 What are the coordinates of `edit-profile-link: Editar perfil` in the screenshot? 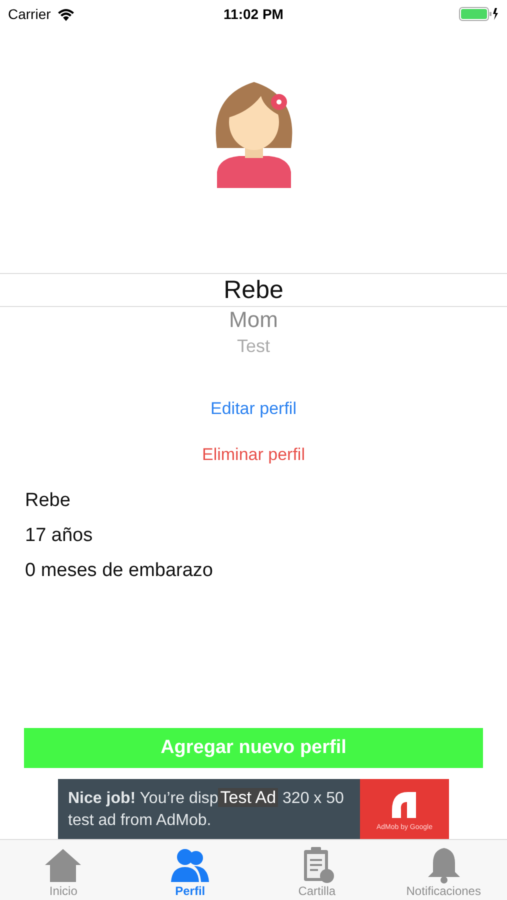 It's located at (253, 409).